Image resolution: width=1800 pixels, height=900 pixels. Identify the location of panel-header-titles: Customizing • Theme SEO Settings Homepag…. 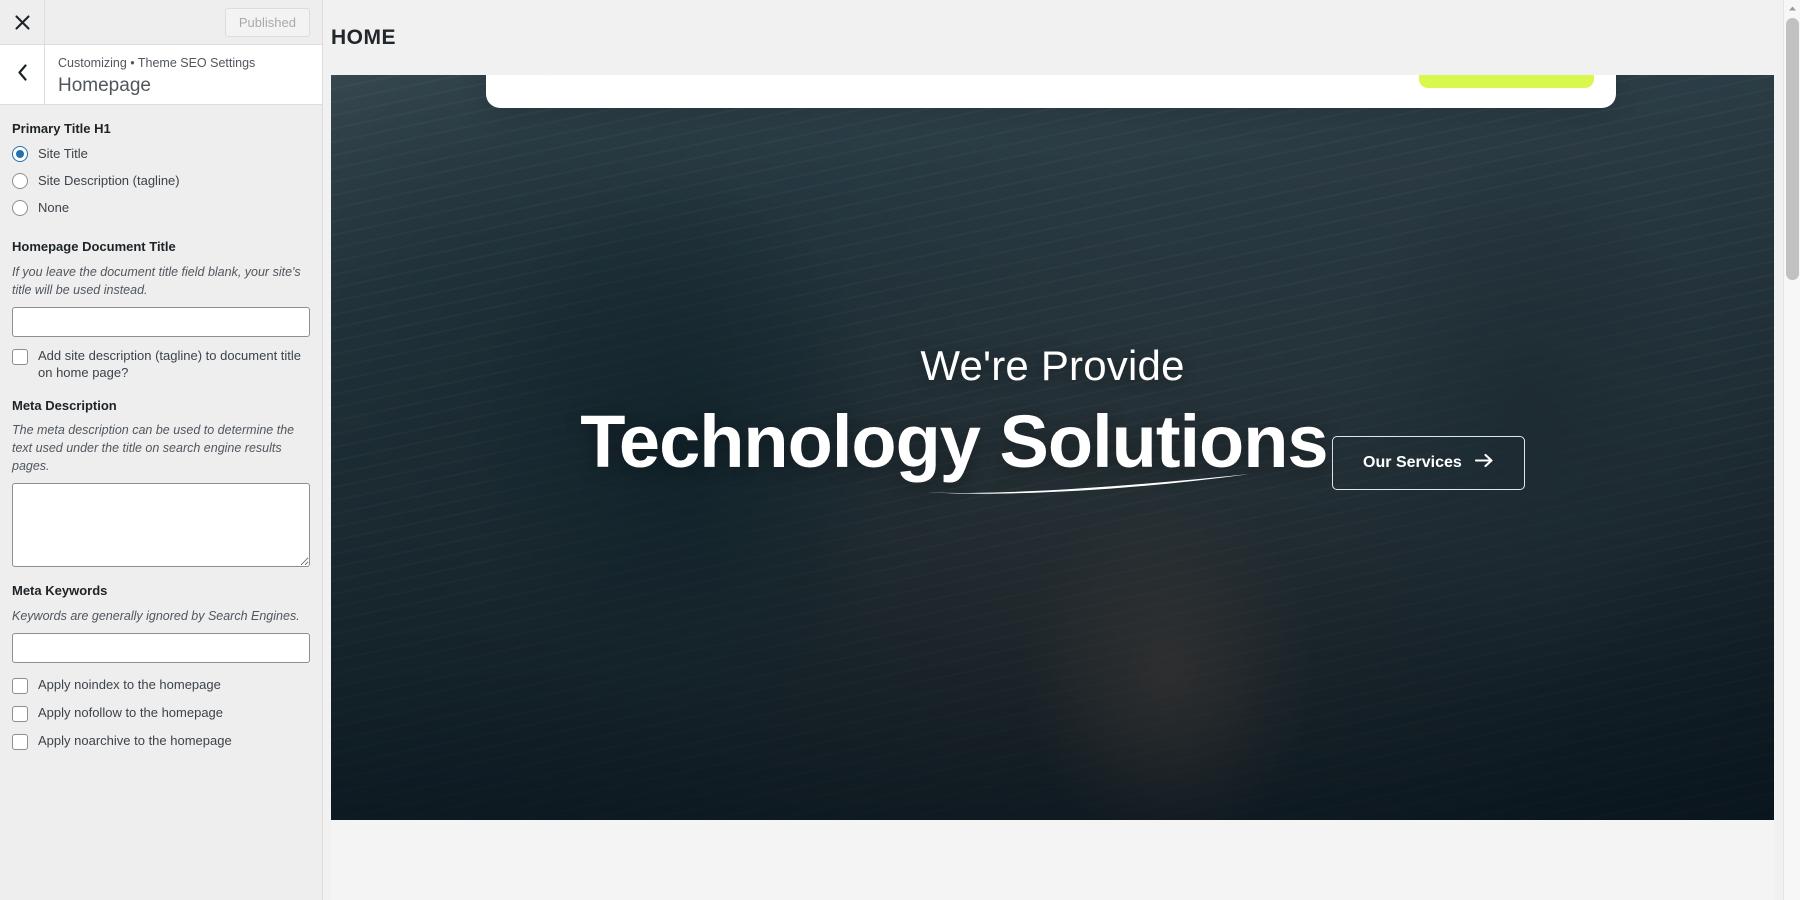
(150, 74).